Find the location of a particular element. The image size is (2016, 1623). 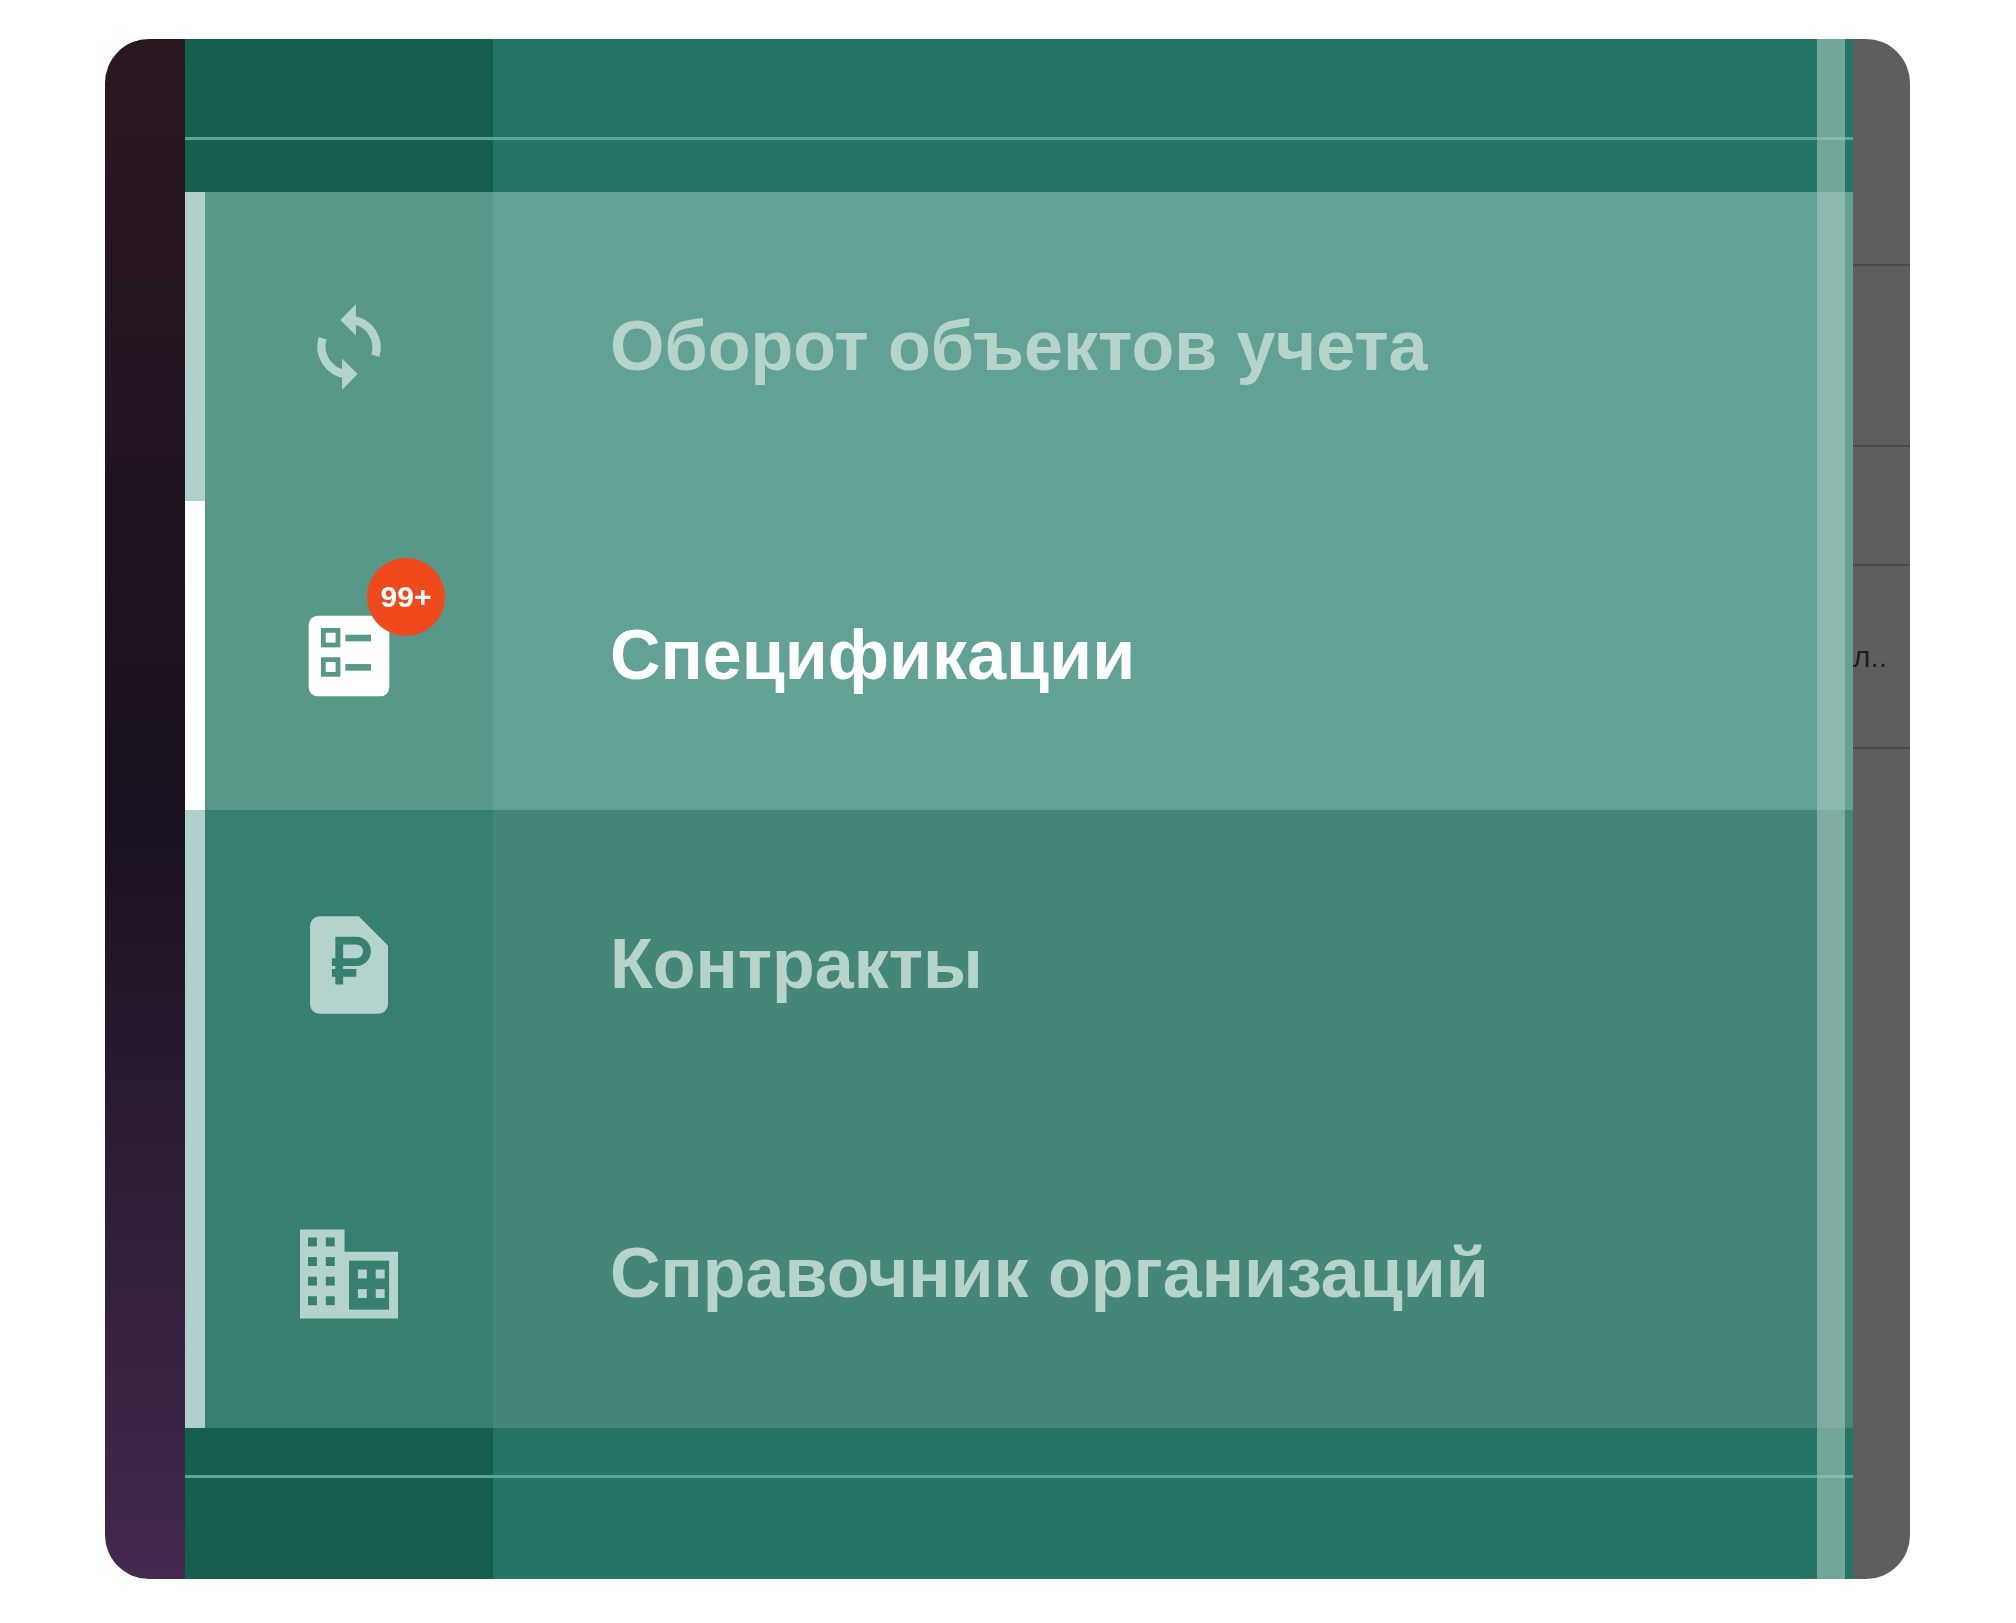

building-icon is located at coordinates (349, 1273).